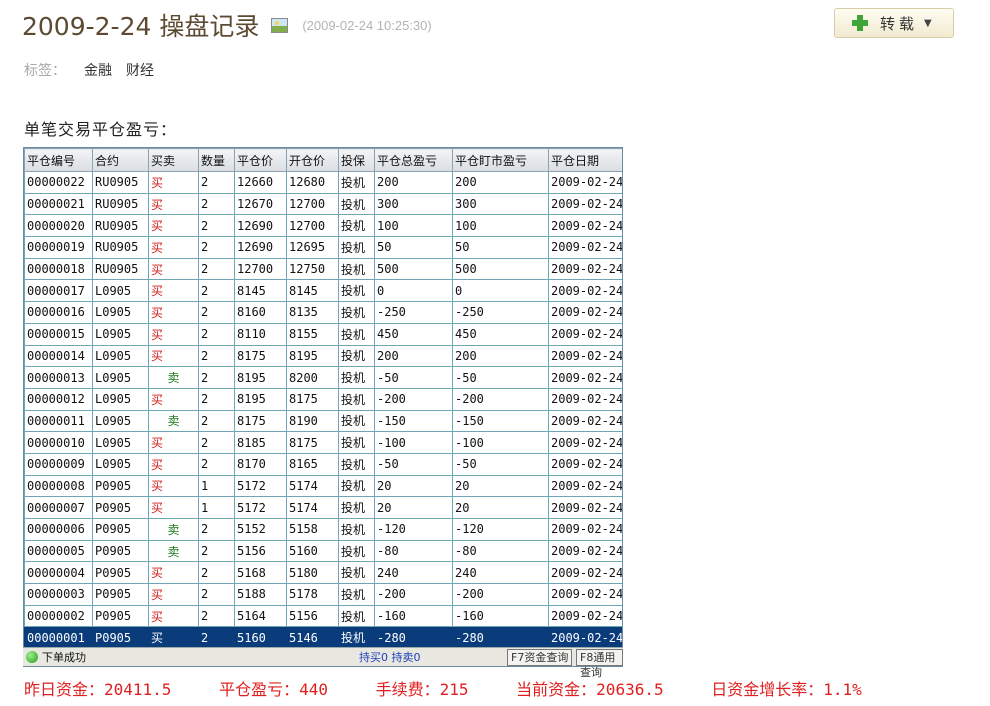 Image resolution: width=990 pixels, height=706 pixels. Describe the element at coordinates (260, 399) in the screenshot. I see `table-cell: 8195` at that location.